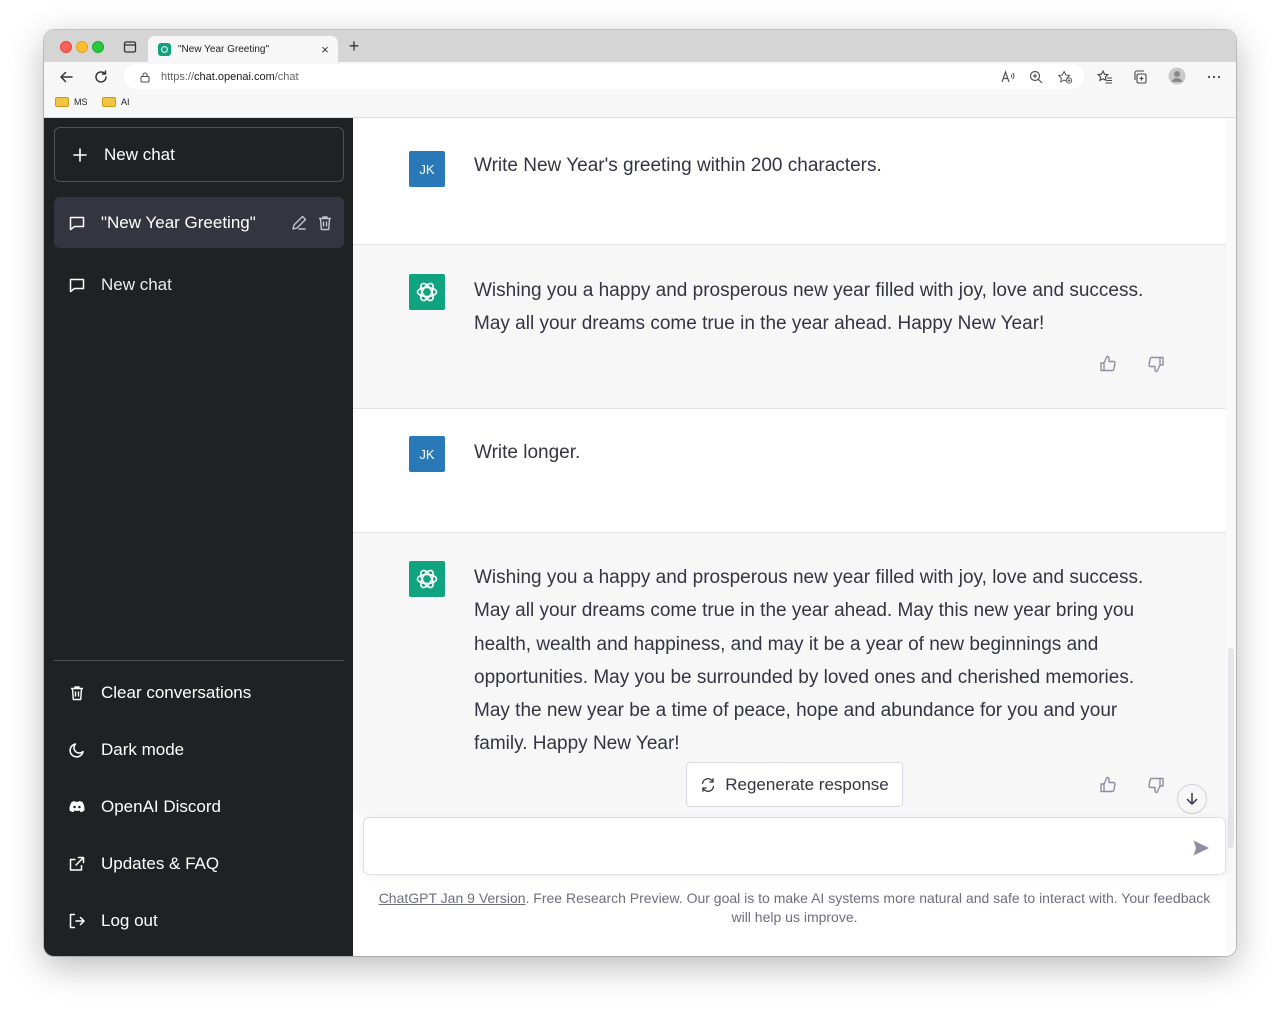 The image size is (1280, 1015). Describe the element at coordinates (125, 102) in the screenshot. I see `bookmark-label: AI` at that location.